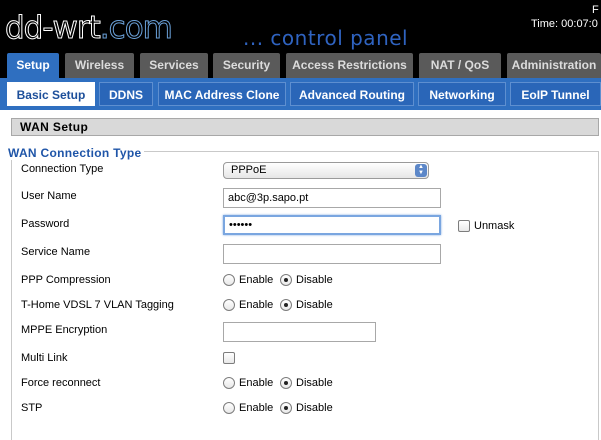  Describe the element at coordinates (51, 94) in the screenshot. I see `subtab-basic-setup: Basic Setup` at that location.